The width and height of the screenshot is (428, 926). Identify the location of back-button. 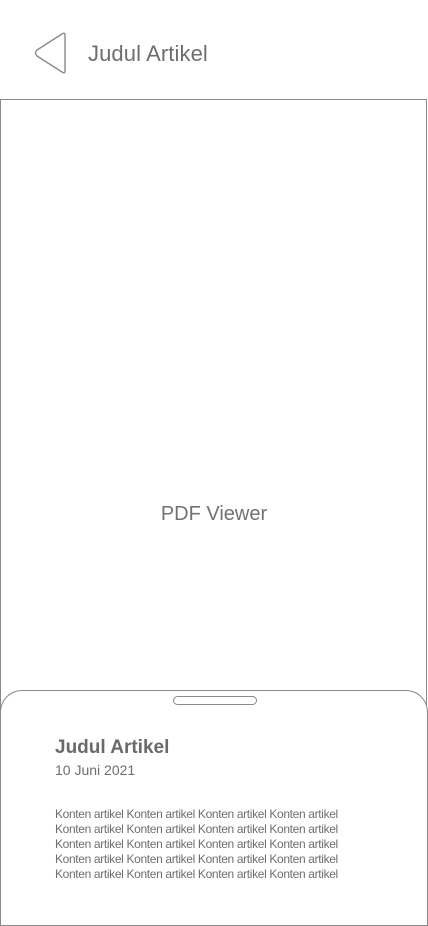
(50, 53).